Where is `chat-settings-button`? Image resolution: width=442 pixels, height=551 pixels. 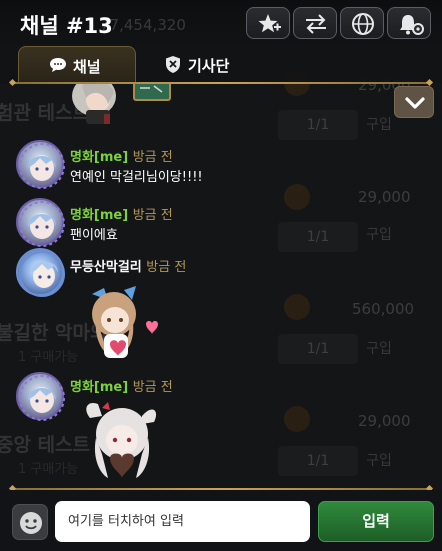
chat-settings-button is located at coordinates (409, 23).